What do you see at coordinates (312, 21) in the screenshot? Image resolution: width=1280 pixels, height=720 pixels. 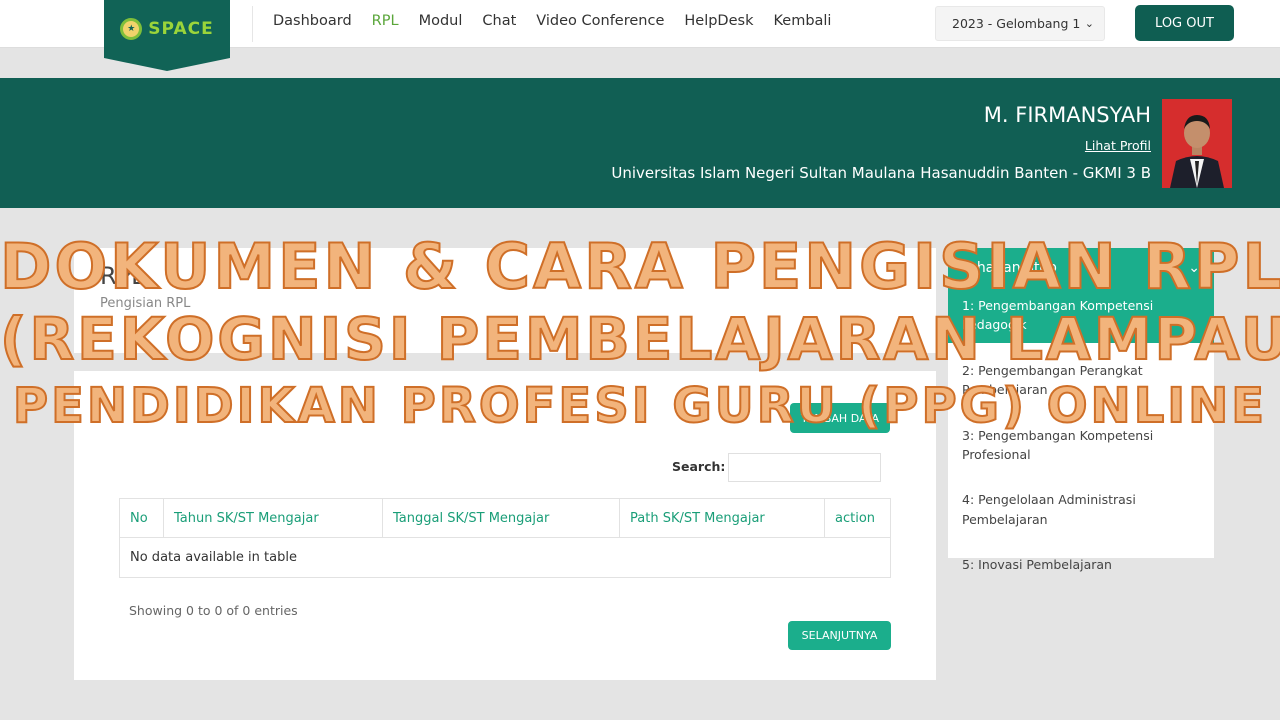 I see `nav-item-dashboard: Dashboard` at bounding box center [312, 21].